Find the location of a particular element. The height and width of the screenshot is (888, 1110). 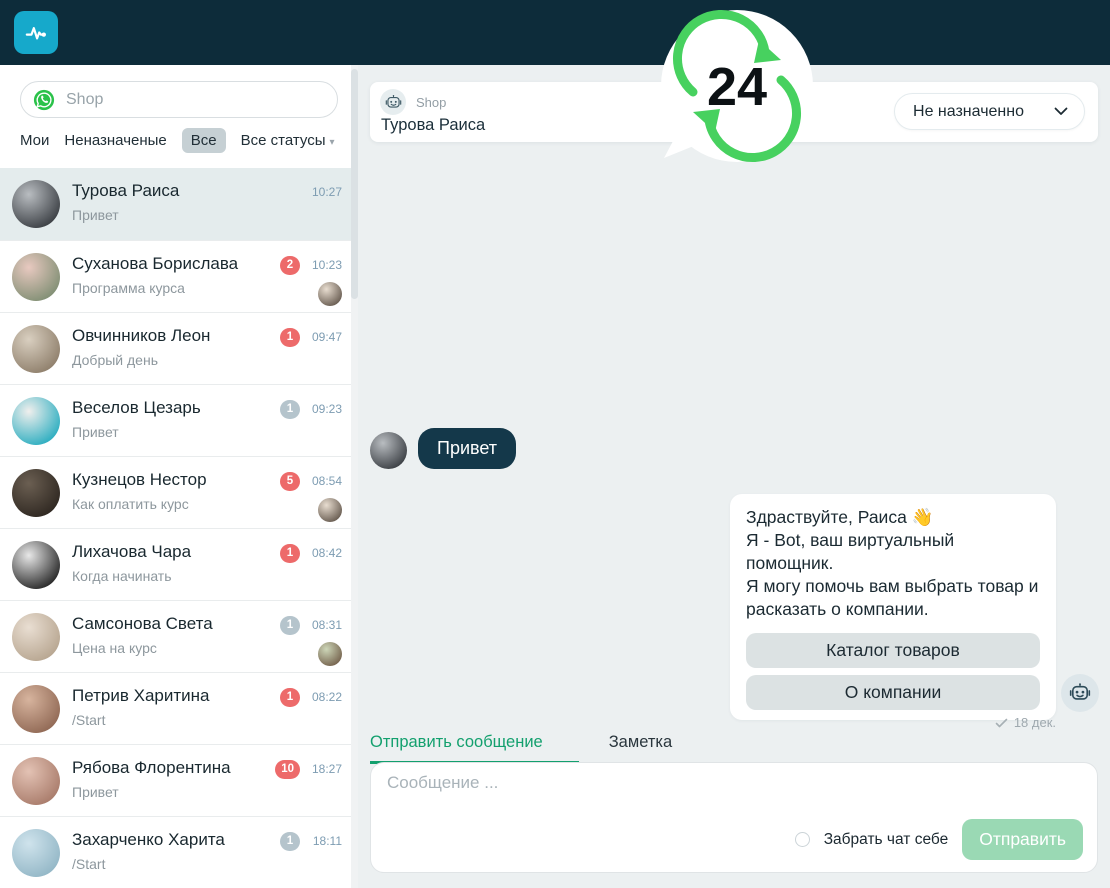

chat-time: 08:31 is located at coordinates (326, 625).